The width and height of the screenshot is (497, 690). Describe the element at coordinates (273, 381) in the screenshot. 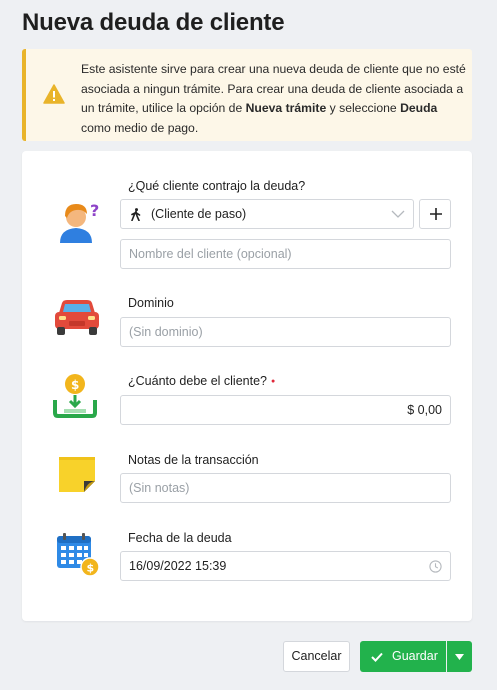

I see `required-indicator: ●` at that location.